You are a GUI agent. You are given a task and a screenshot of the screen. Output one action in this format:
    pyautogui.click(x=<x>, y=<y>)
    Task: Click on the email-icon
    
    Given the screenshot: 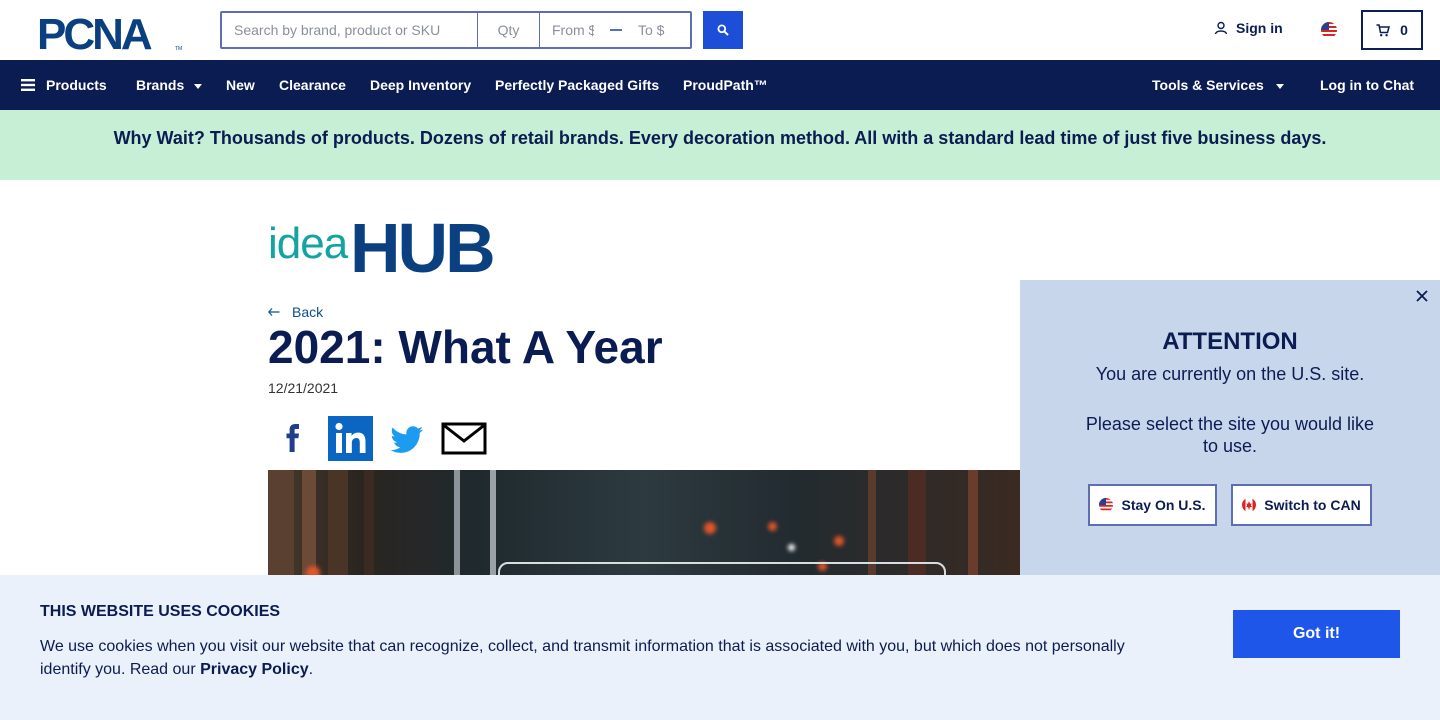 What is the action you would take?
    pyautogui.click(x=464, y=438)
    